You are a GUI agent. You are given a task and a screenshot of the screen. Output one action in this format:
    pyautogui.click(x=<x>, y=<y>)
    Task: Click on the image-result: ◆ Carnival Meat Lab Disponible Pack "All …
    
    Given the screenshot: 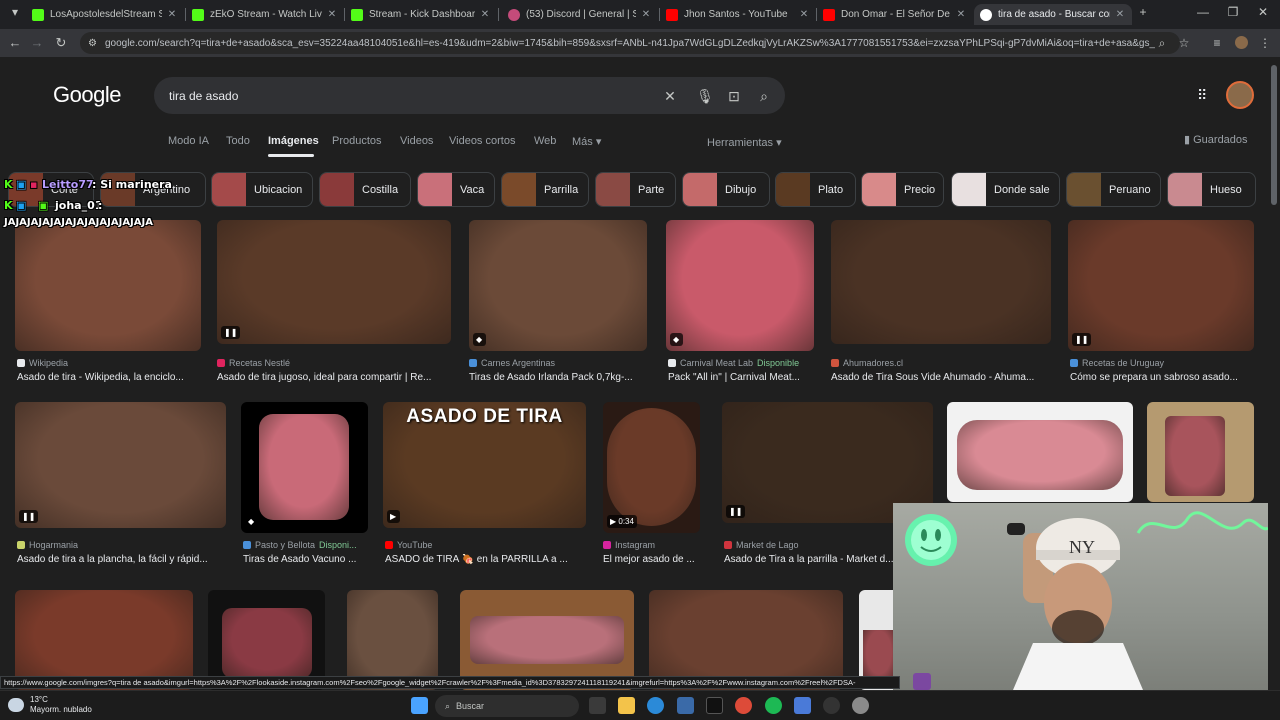 What is the action you would take?
    pyautogui.click(x=740, y=305)
    